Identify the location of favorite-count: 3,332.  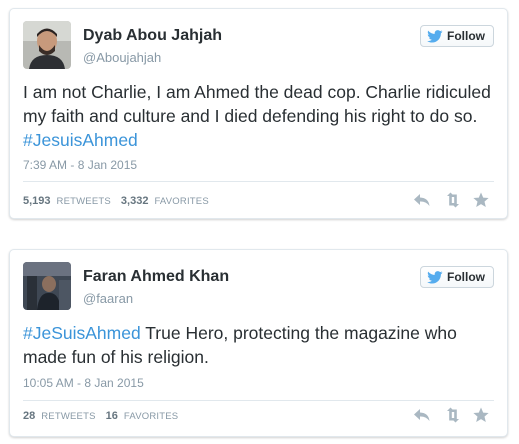
(135, 201).